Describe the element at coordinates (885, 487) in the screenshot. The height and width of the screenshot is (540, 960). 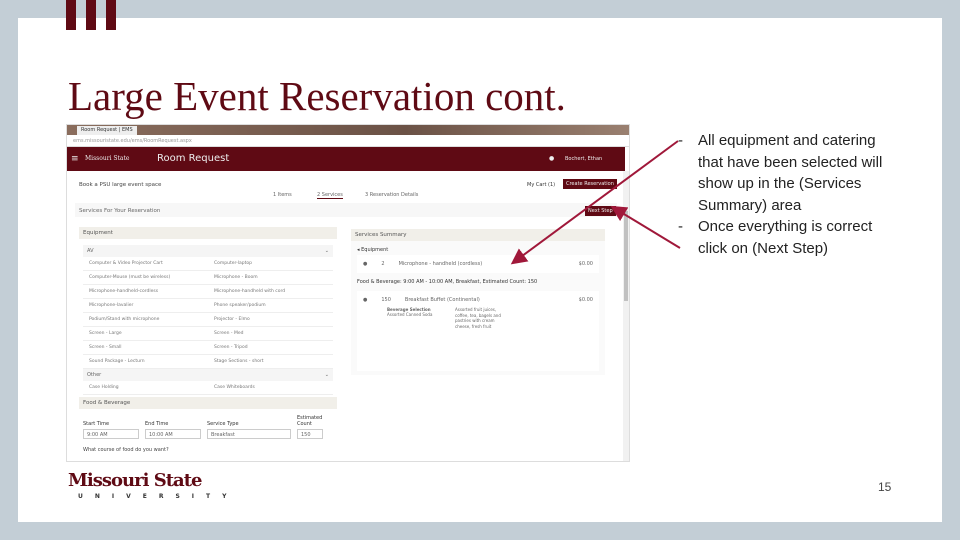
I see `page-number: 15` at that location.